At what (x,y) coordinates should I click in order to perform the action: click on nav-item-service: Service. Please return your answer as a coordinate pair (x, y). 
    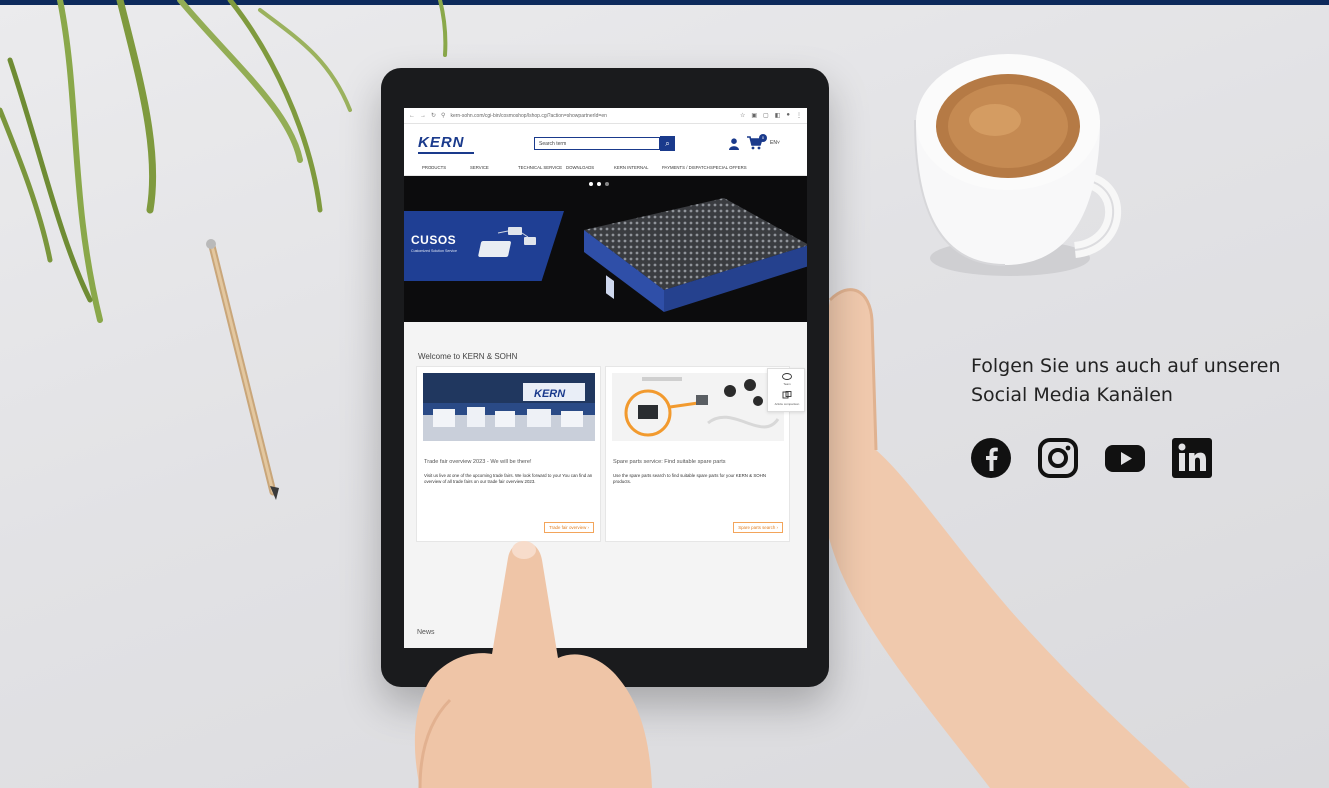
    Looking at the image, I should click on (494, 167).